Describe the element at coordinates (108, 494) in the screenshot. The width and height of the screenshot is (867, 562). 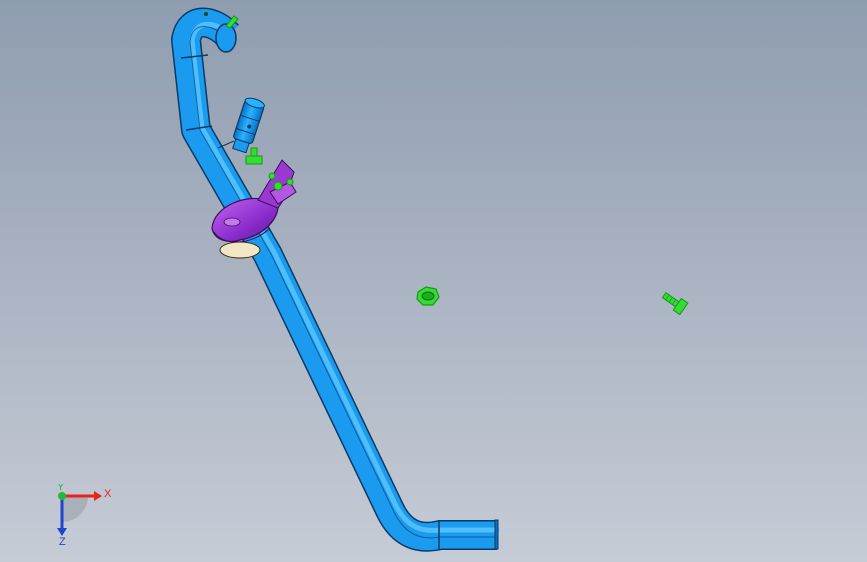
I see `x-axis-label: X` at that location.